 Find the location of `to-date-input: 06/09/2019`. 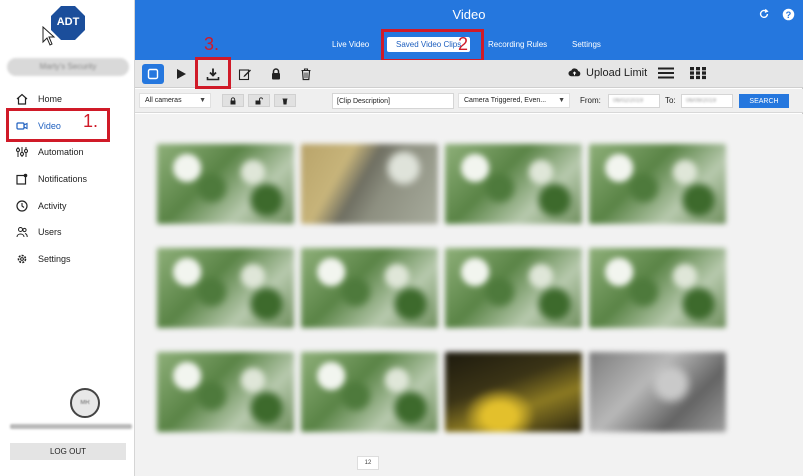

to-date-input: 06/09/2019 is located at coordinates (707, 101).